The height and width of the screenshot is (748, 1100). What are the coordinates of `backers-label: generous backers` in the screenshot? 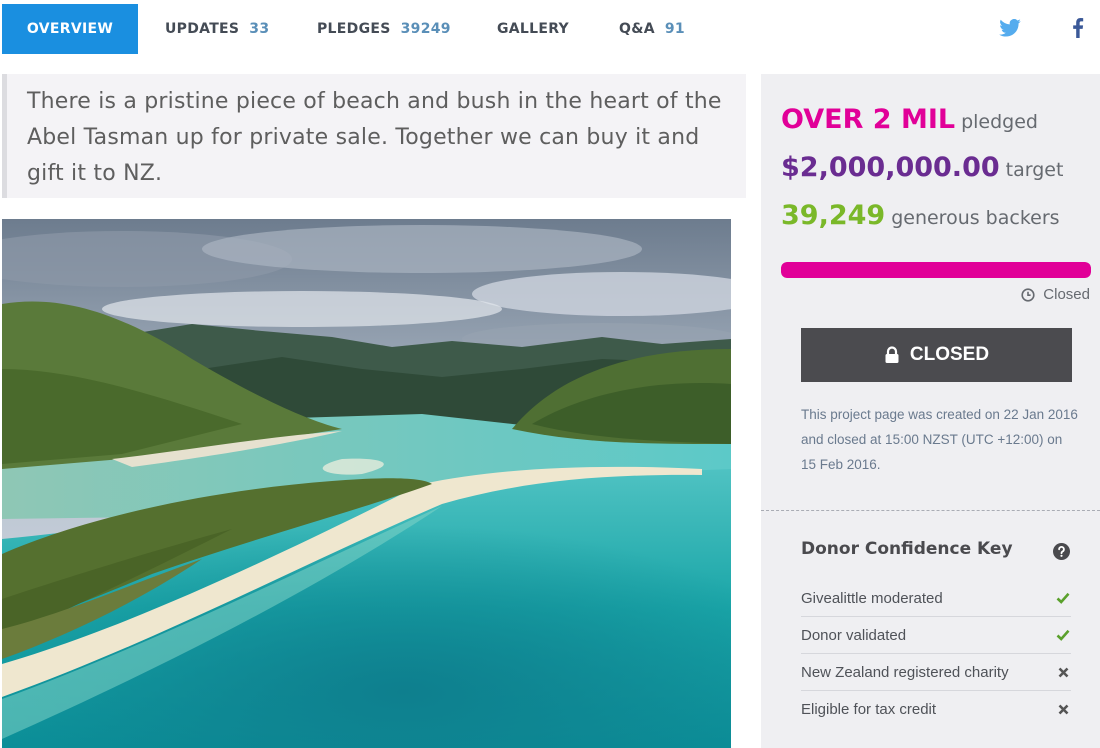 It's located at (975, 218).